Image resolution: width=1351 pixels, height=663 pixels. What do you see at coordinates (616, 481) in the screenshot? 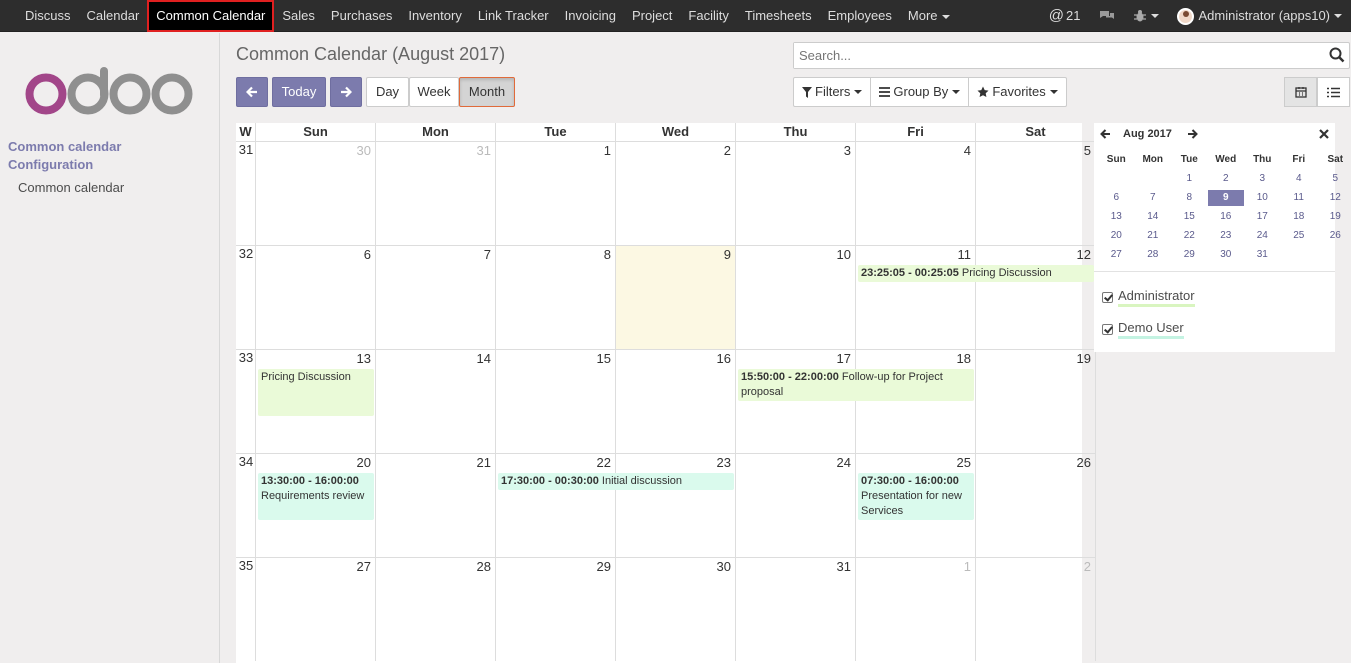
I see `calendar-event: 17:30:00 - 00:30:00 Initial discussion` at bounding box center [616, 481].